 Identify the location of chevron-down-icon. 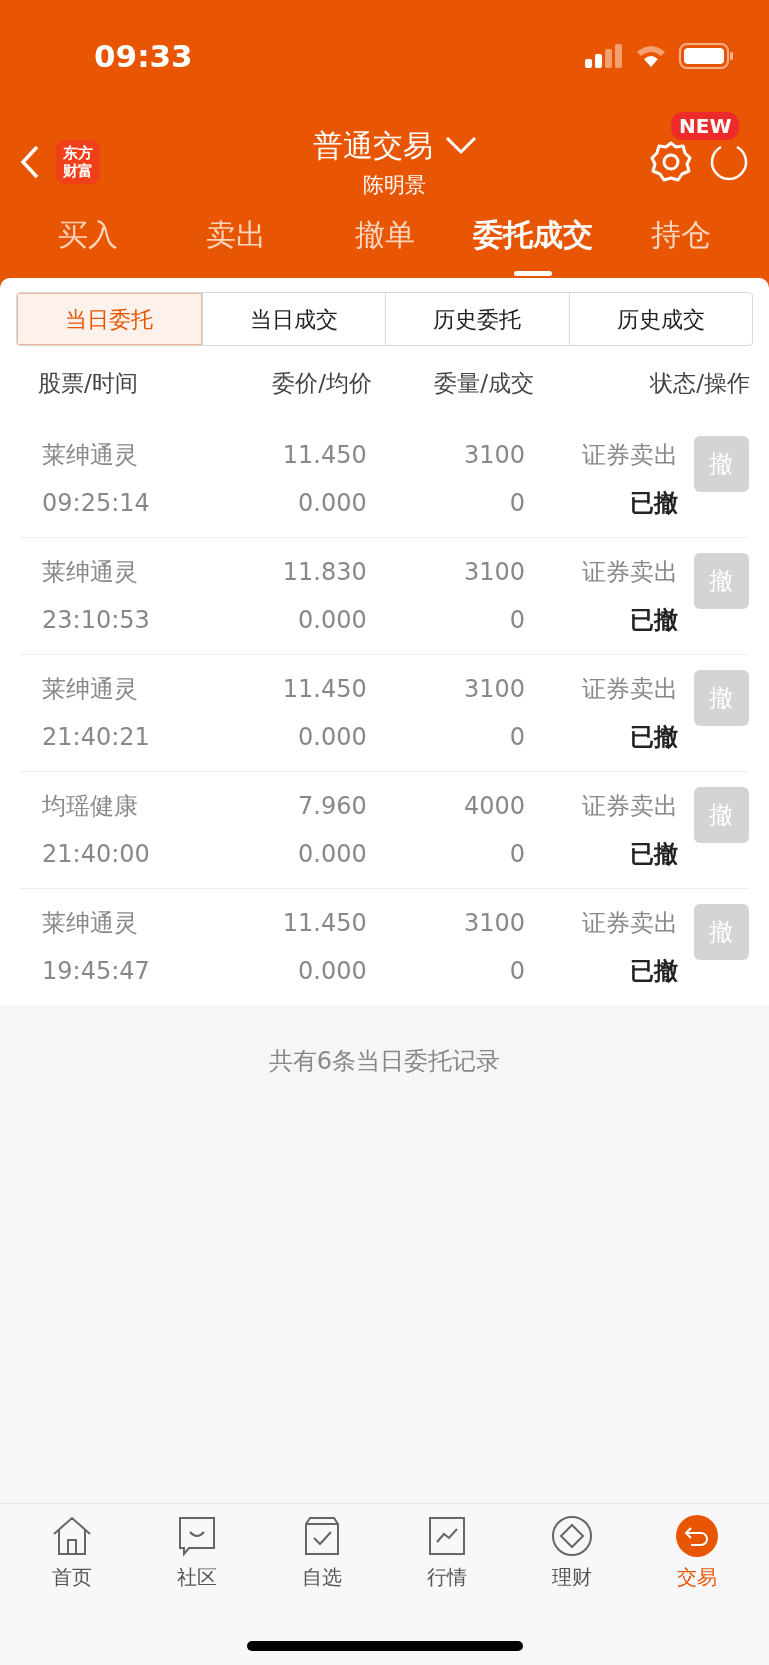
(460, 145).